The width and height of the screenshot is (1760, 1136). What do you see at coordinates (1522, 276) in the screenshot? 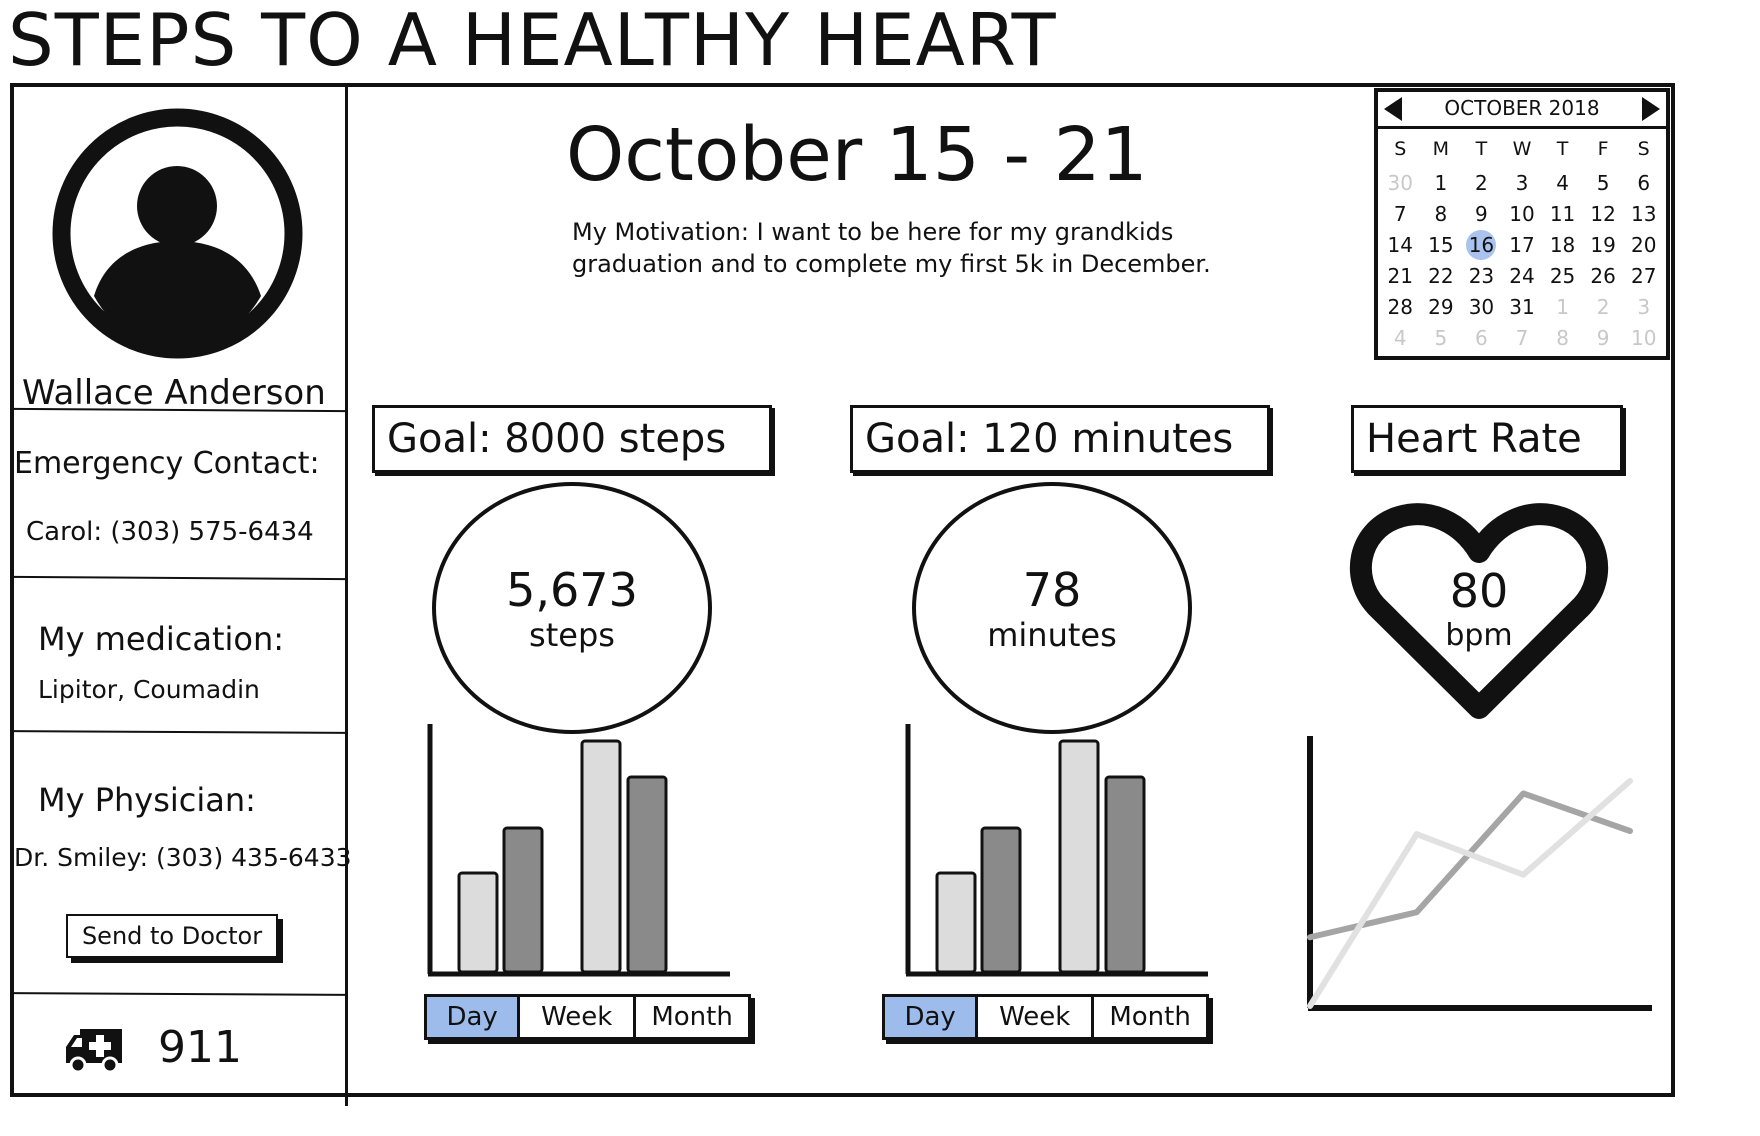
I see `calendar-day: 24` at bounding box center [1522, 276].